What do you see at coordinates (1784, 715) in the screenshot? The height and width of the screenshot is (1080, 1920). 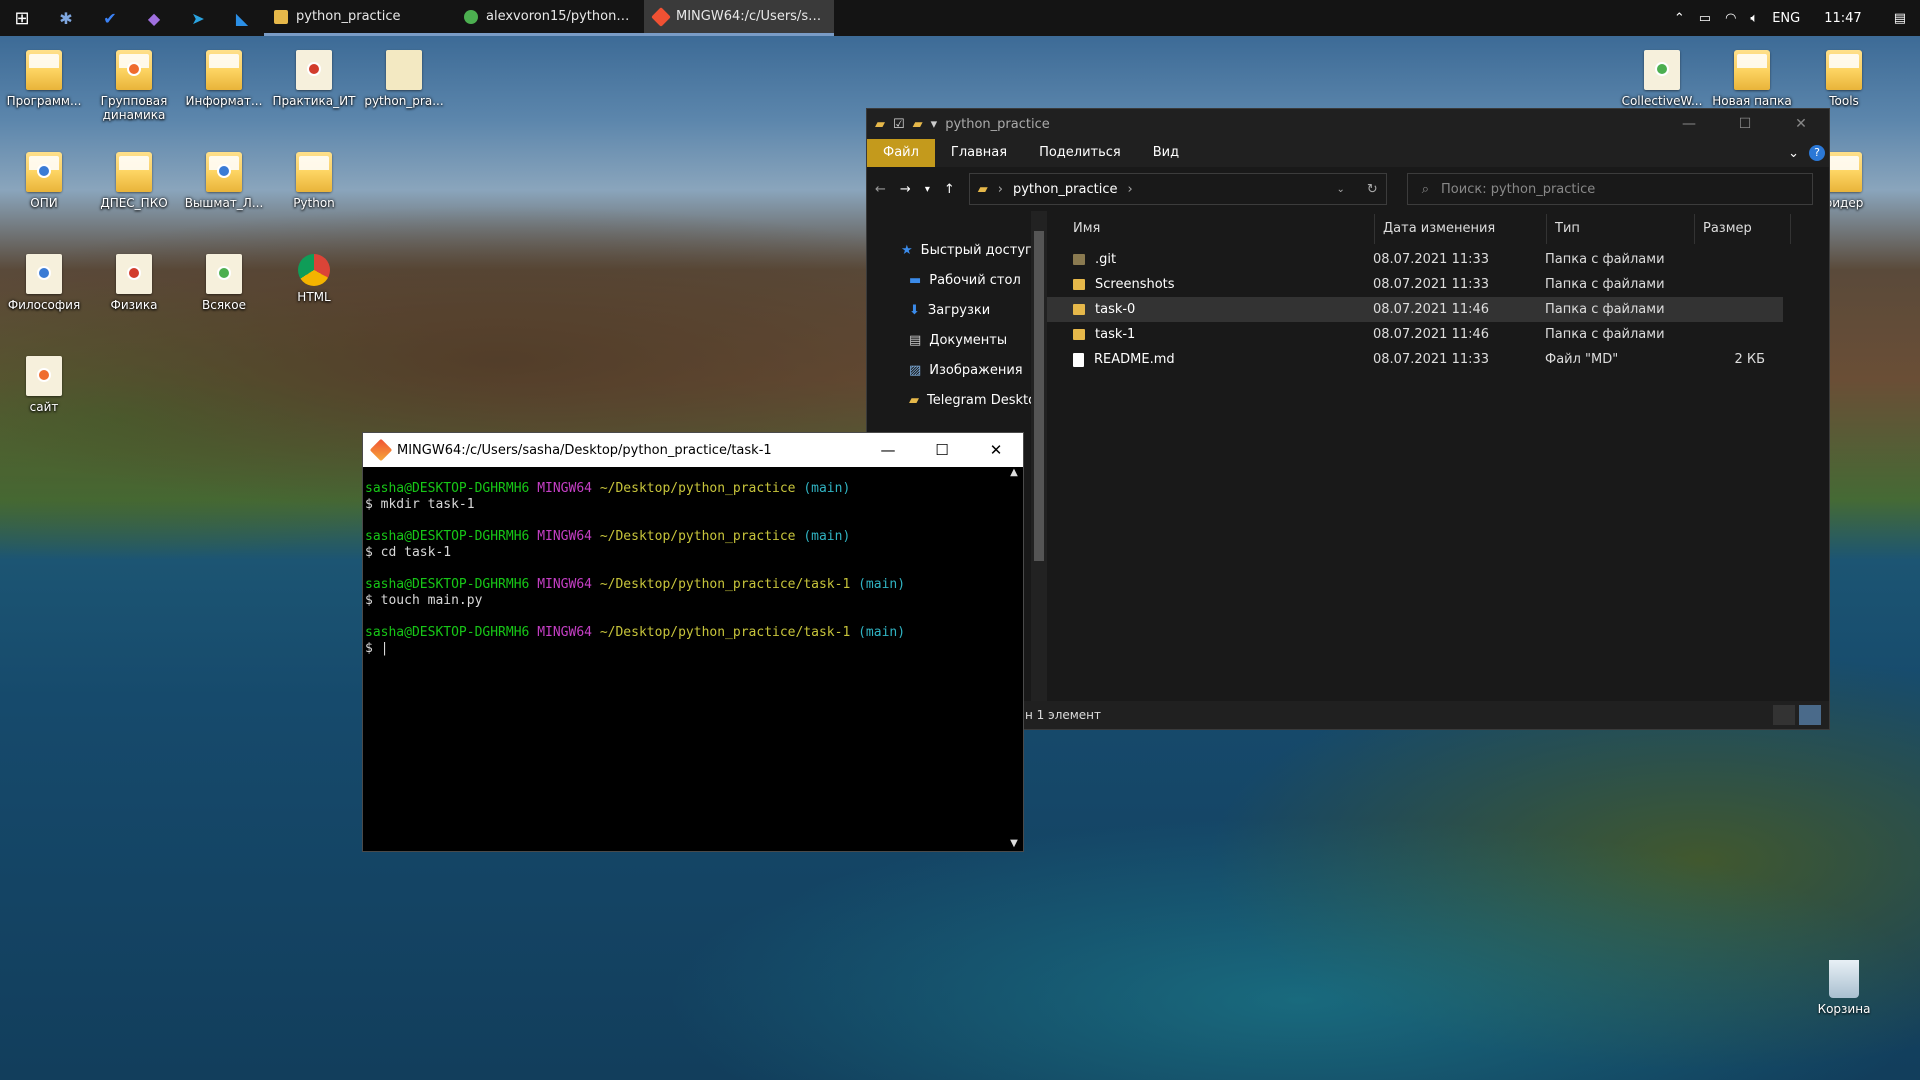 I see `details-view-button` at bounding box center [1784, 715].